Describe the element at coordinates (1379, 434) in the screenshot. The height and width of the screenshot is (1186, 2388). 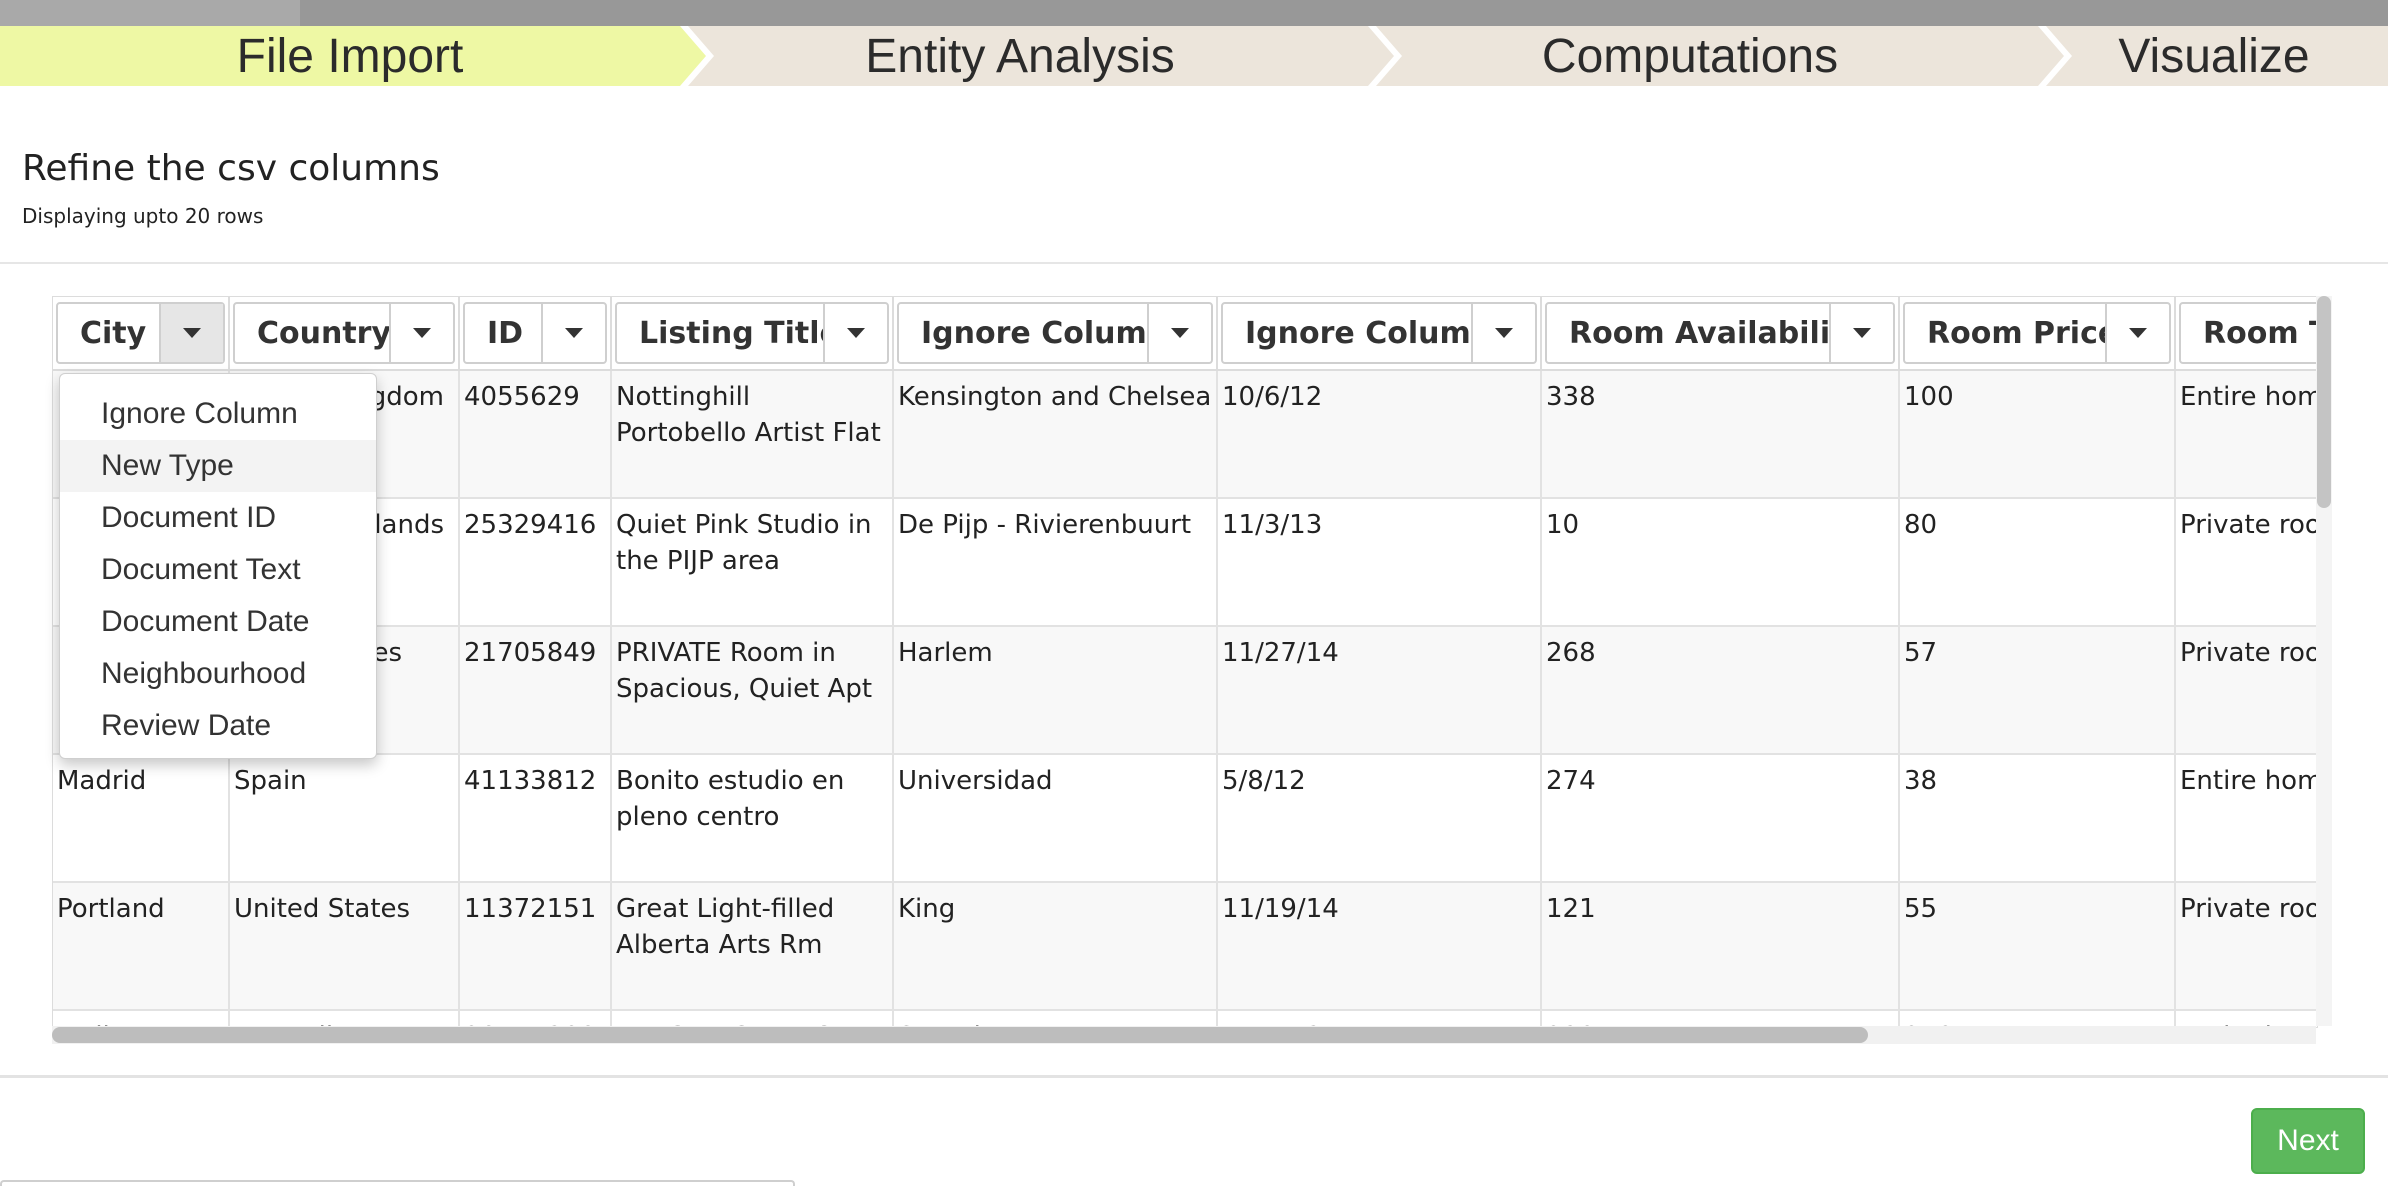
I see `table-cell: 10/6/12` at that location.